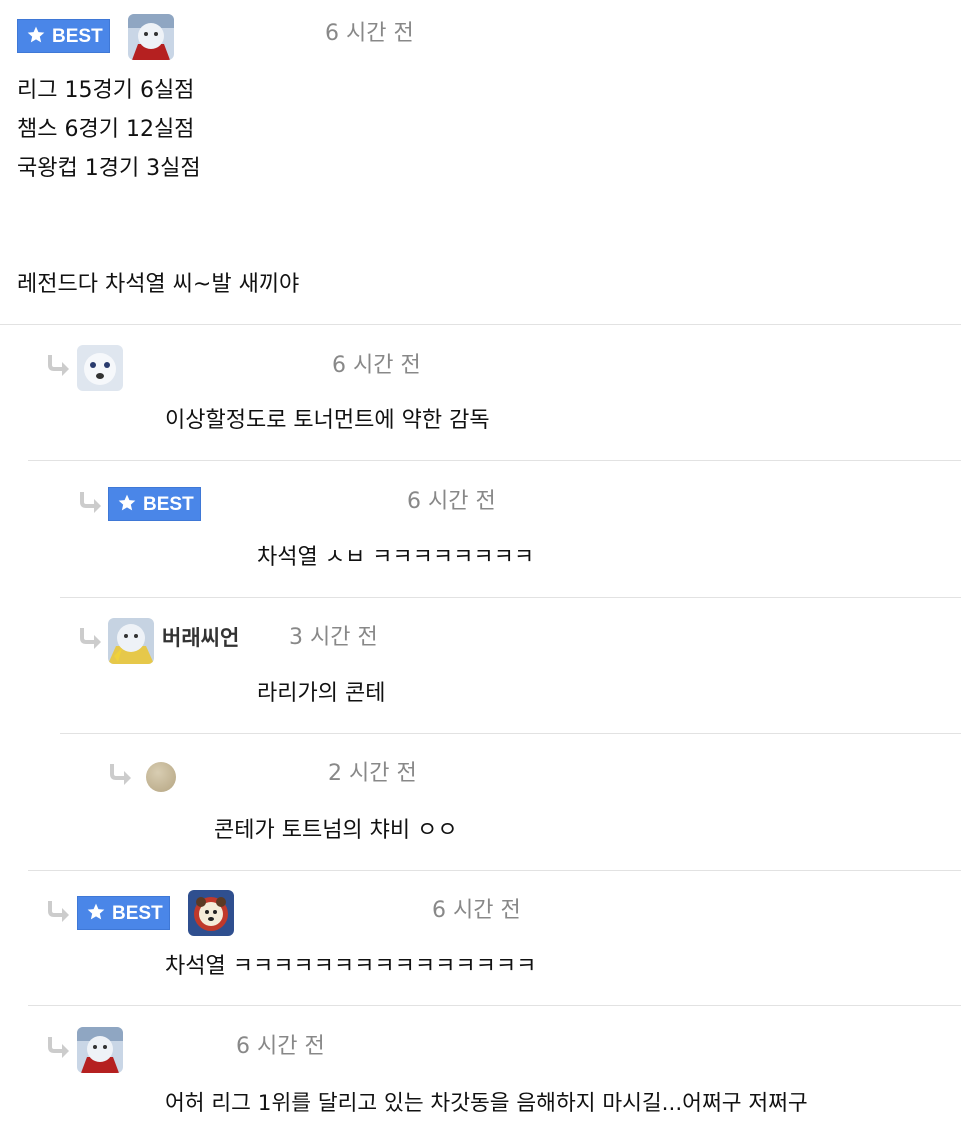  What do you see at coordinates (158, 284) in the screenshot?
I see `comment-line: 레전드다 차석열 씨~발 새끼야` at bounding box center [158, 284].